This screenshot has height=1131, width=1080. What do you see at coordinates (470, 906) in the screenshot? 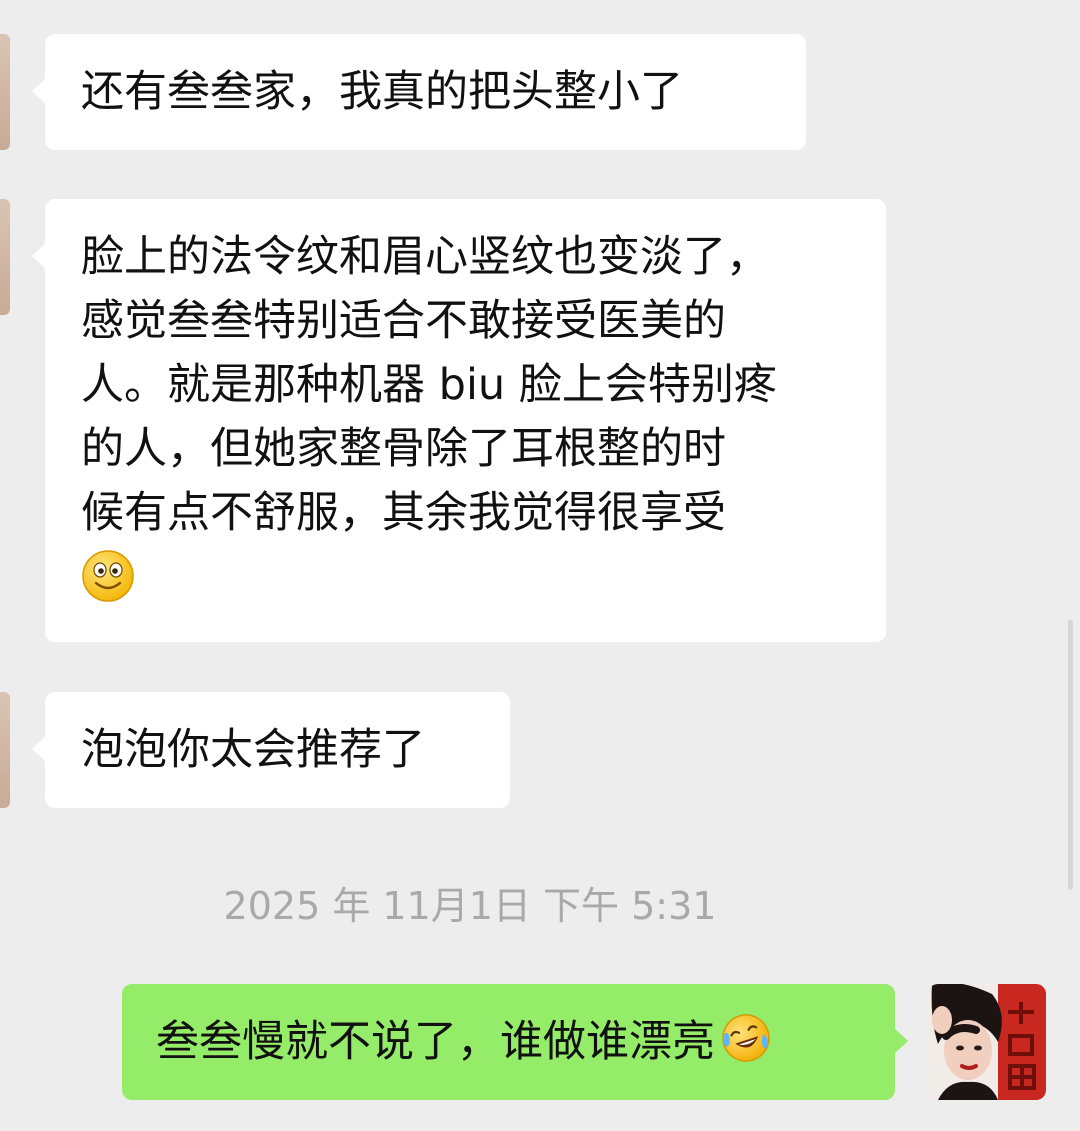
I see `message-timestamp: 2025 年 11月1日 下午 5:31` at bounding box center [470, 906].